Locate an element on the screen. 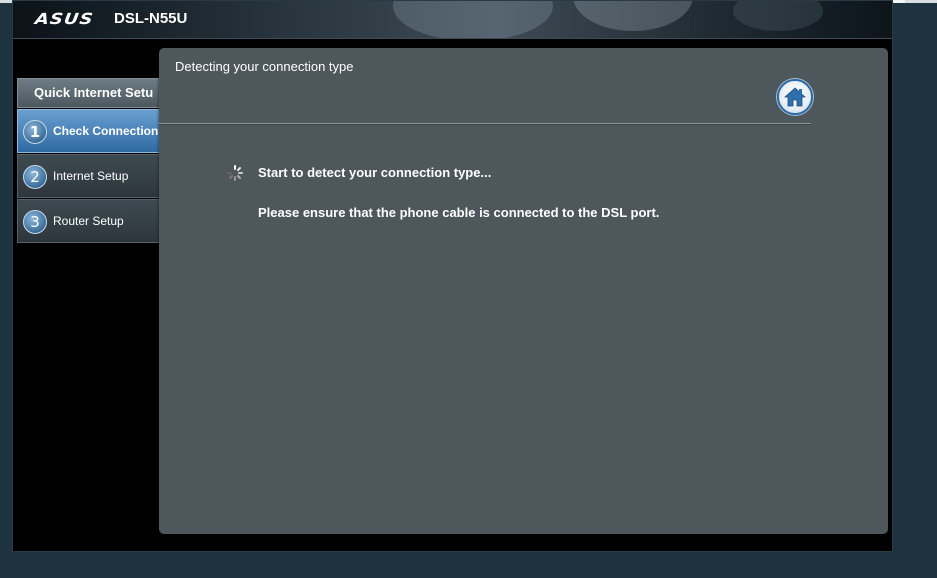 The width and height of the screenshot is (937, 578). sidebar-item-internet-setup: 2 Internet Setup is located at coordinates (90, 176).